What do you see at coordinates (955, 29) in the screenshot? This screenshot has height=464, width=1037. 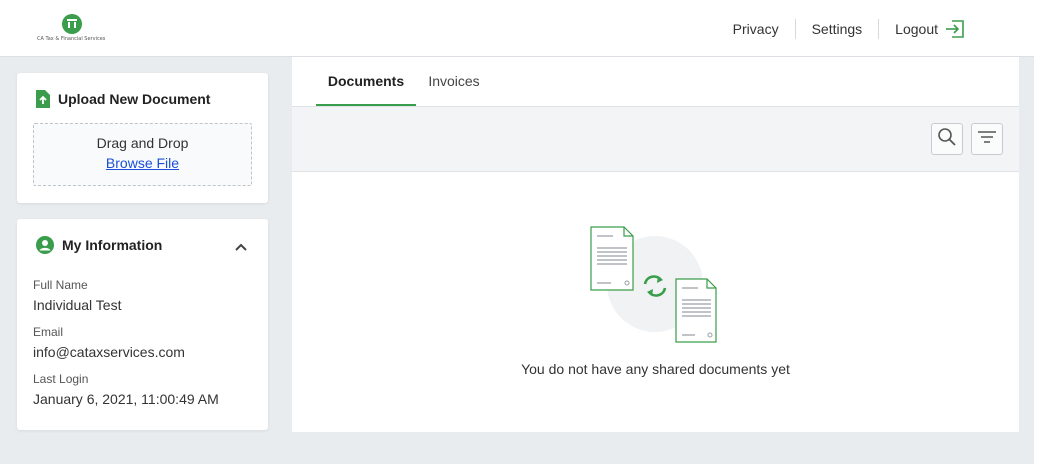 I see `logout-icon` at bounding box center [955, 29].